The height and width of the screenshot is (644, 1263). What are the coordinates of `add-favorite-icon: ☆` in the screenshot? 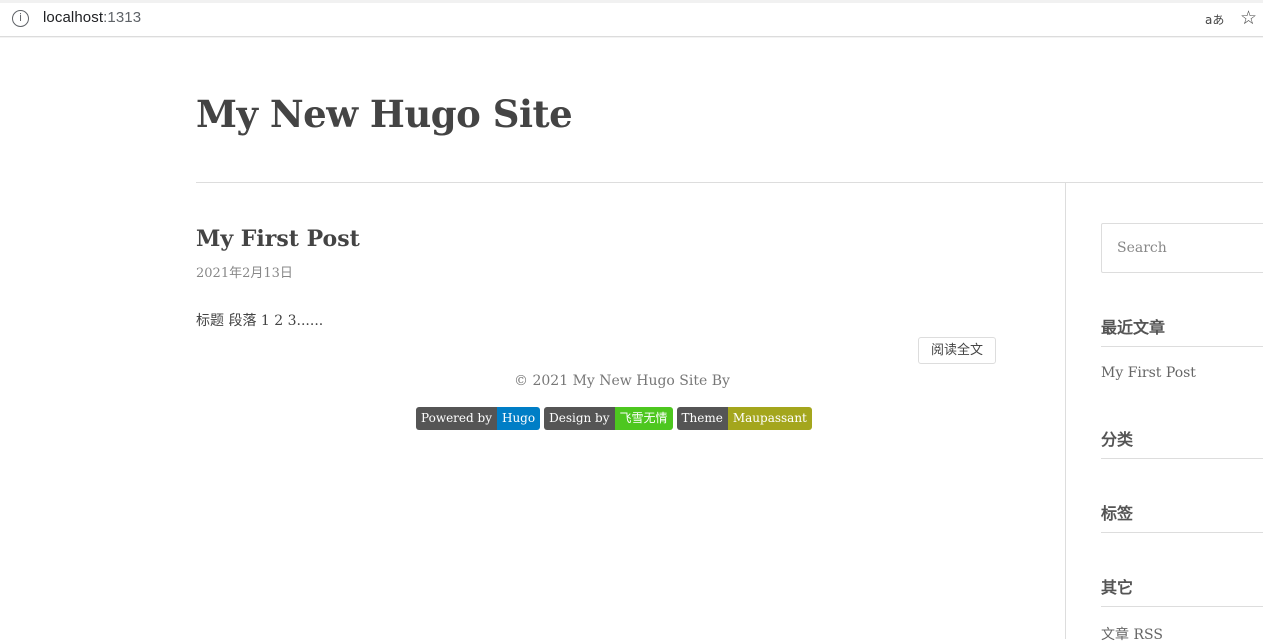 It's located at (1248, 18).